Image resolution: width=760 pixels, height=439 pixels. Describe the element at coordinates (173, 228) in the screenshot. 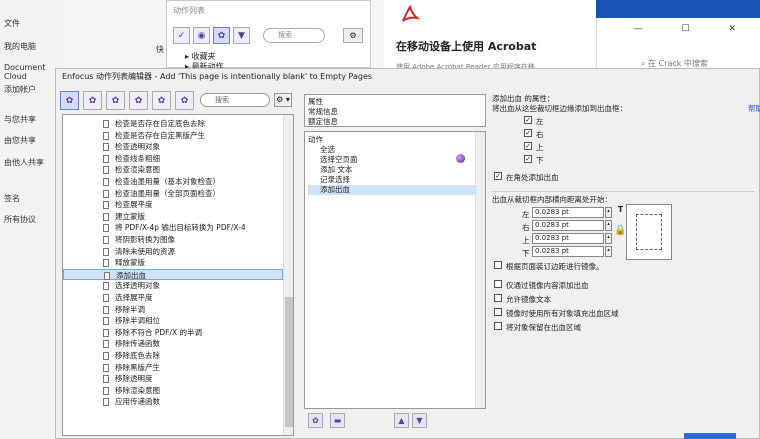

I see `action-list-item: 将 PDF/X-4p 输出目标转换为 PDF/X-4` at that location.